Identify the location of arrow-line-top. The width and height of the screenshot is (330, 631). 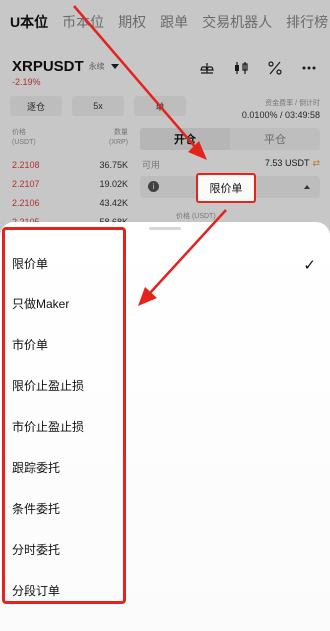
(135, 77).